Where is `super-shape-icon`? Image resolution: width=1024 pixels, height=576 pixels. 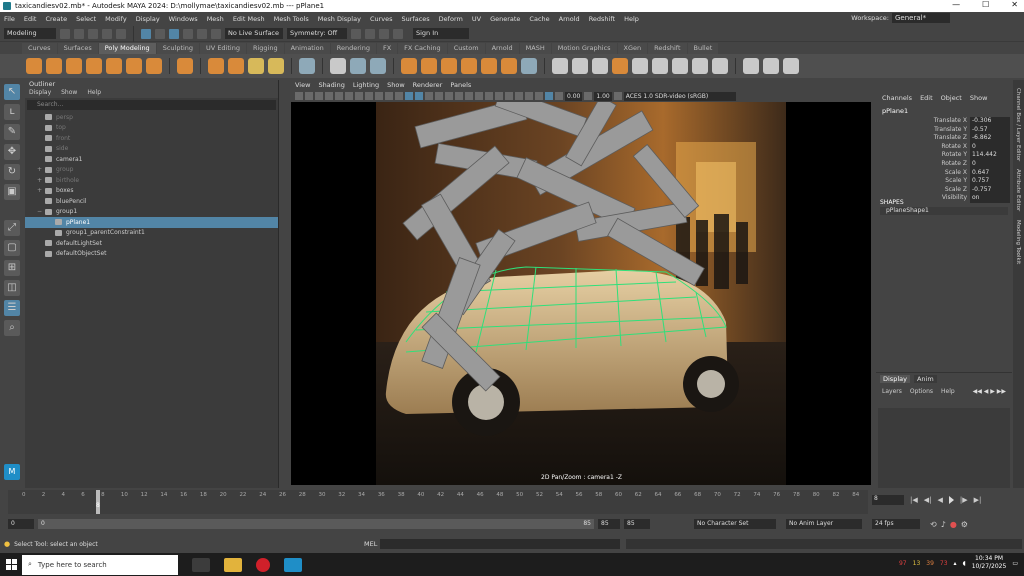 super-shape-icon is located at coordinates (185, 66).